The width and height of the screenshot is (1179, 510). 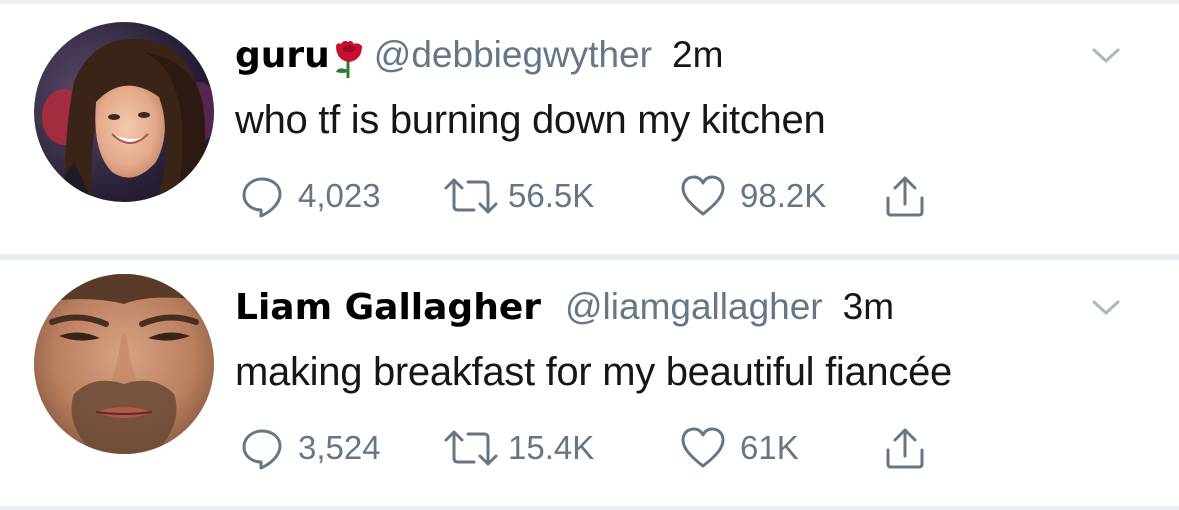 What do you see at coordinates (600, 196) in the screenshot?
I see `action-bar: 4,023 56.5K 98.2K` at bounding box center [600, 196].